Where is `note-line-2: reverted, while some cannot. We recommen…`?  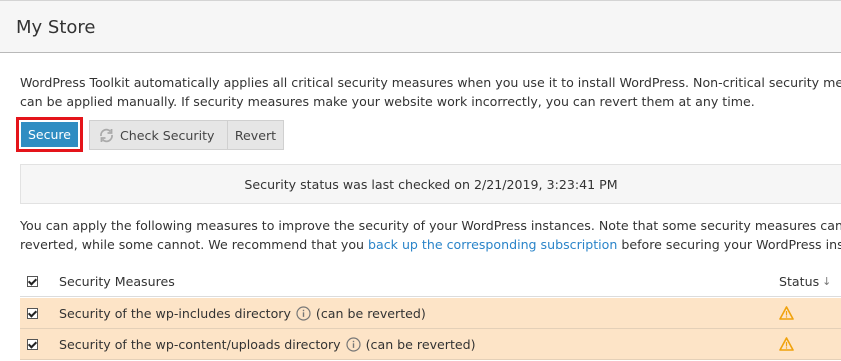
note-line-2: reverted, while some cannot. We recommen… is located at coordinates (430, 244).